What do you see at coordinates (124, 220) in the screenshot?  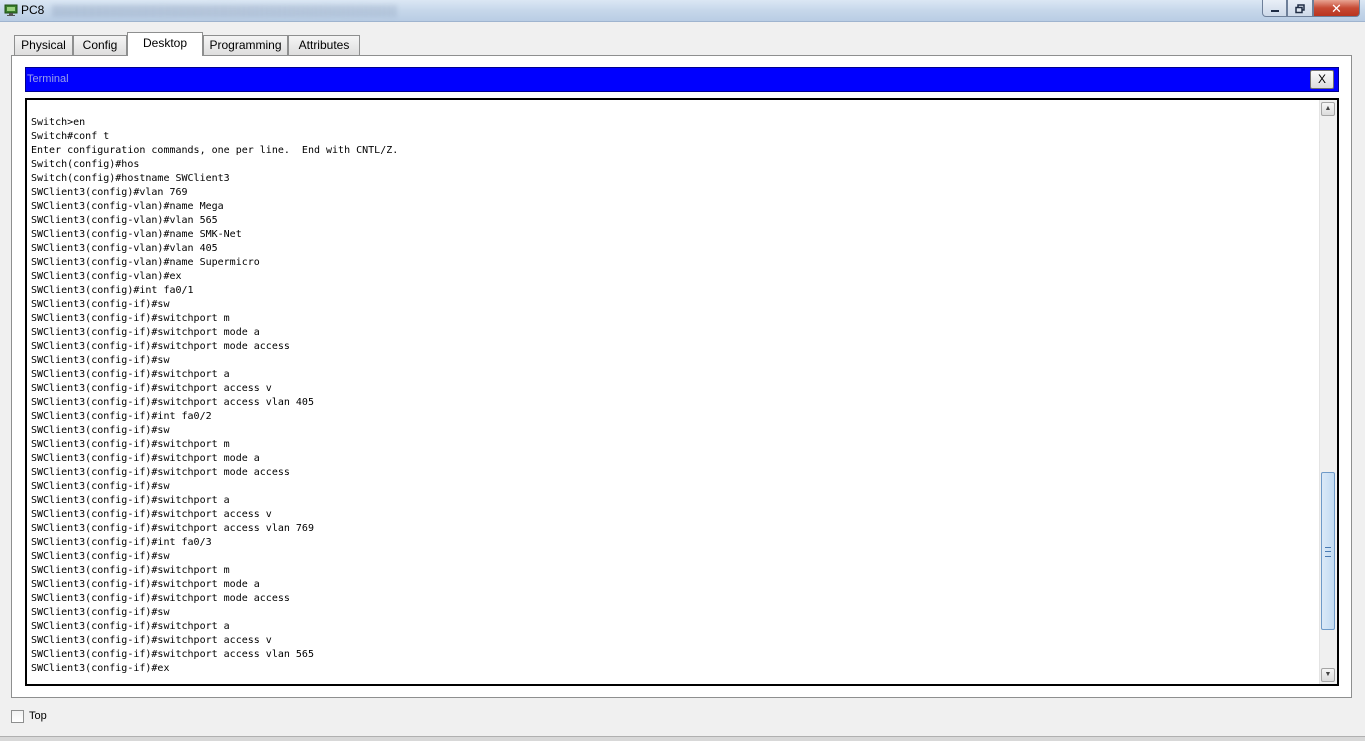 I see `terminal-line: SWClient3(config-vlan)#vlan 565` at bounding box center [124, 220].